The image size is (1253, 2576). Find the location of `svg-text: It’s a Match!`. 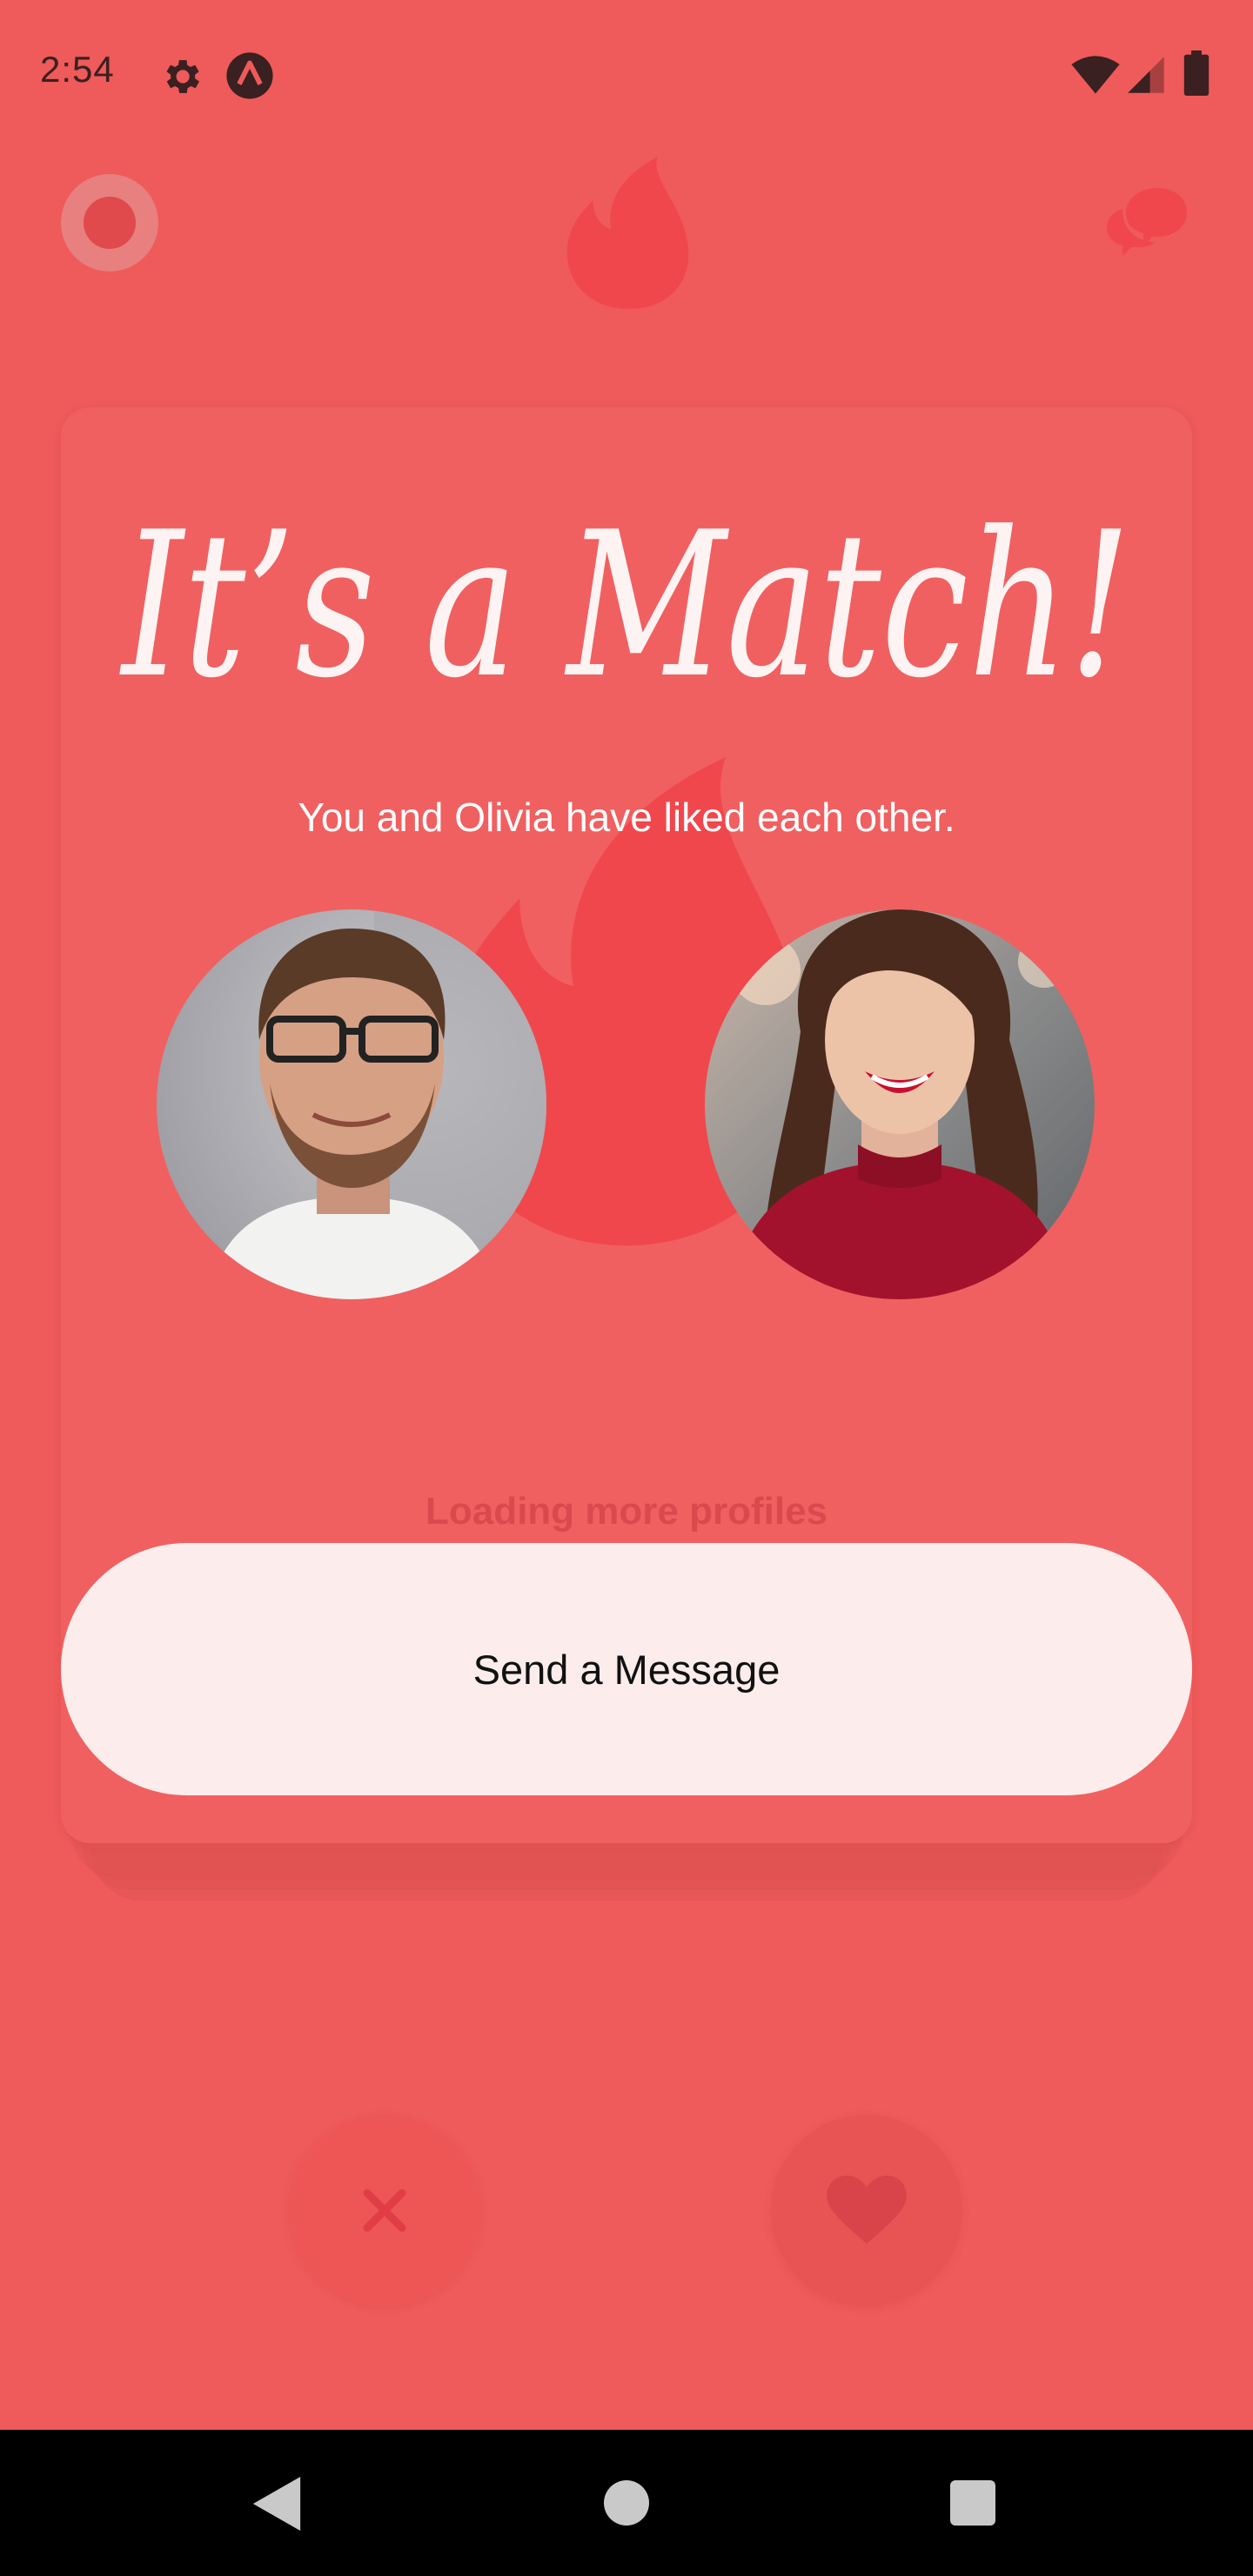

svg-text: It’s a Match! is located at coordinates (625, 606).